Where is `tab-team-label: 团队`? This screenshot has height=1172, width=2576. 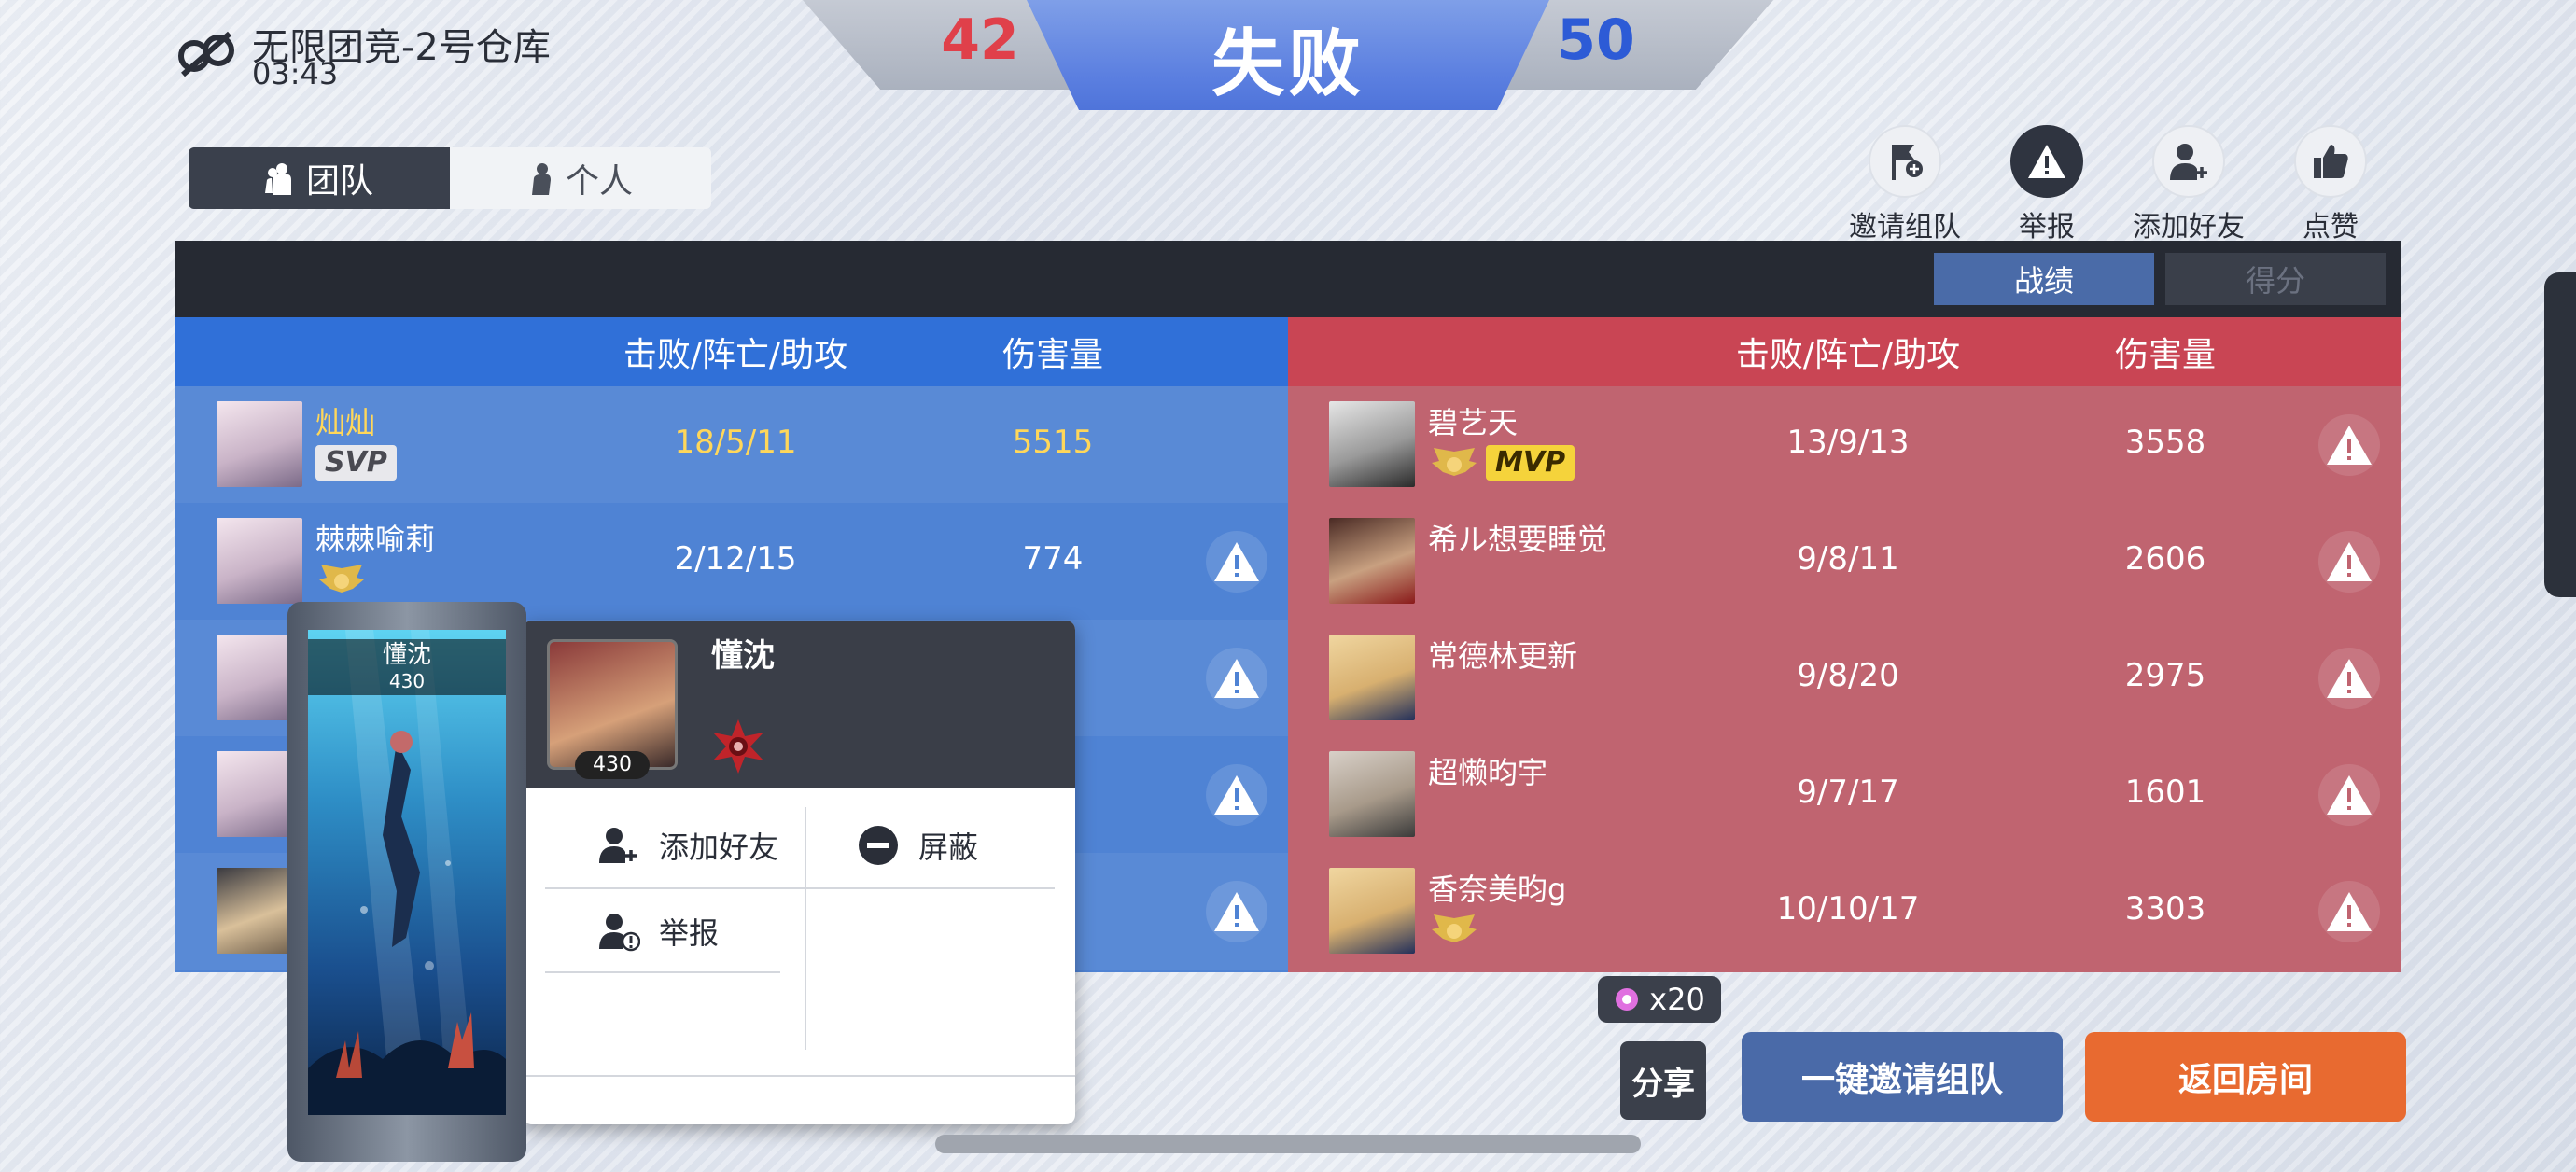
tab-team-label: 团队 is located at coordinates (339, 181).